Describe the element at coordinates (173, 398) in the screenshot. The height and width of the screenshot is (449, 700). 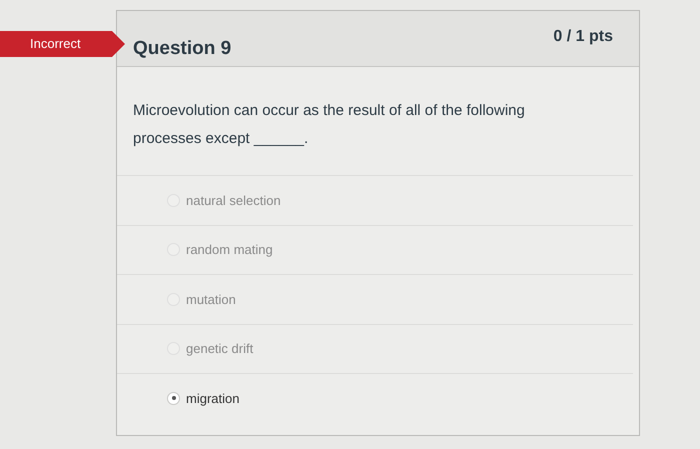
I see `radio-button` at that location.